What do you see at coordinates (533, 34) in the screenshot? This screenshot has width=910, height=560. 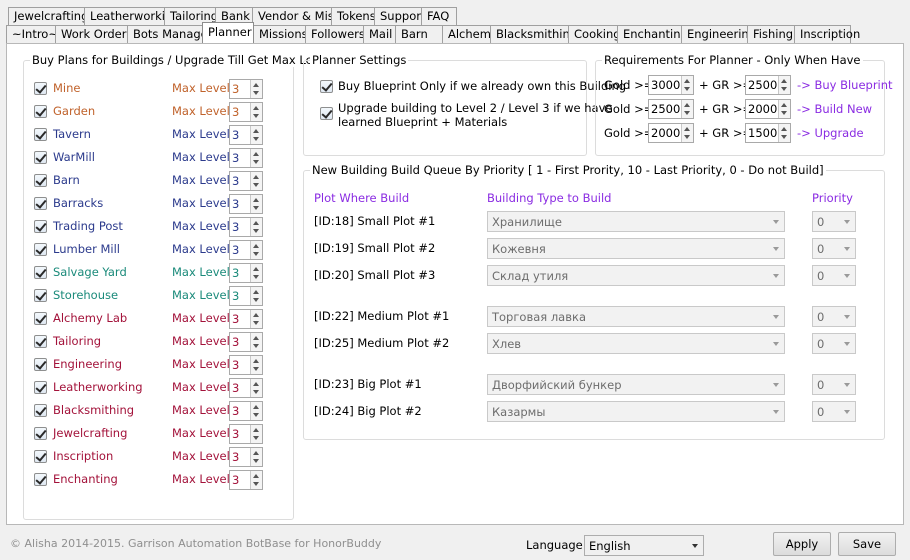 I see `tab-blacksmithing: Blacksmithing` at bounding box center [533, 34].